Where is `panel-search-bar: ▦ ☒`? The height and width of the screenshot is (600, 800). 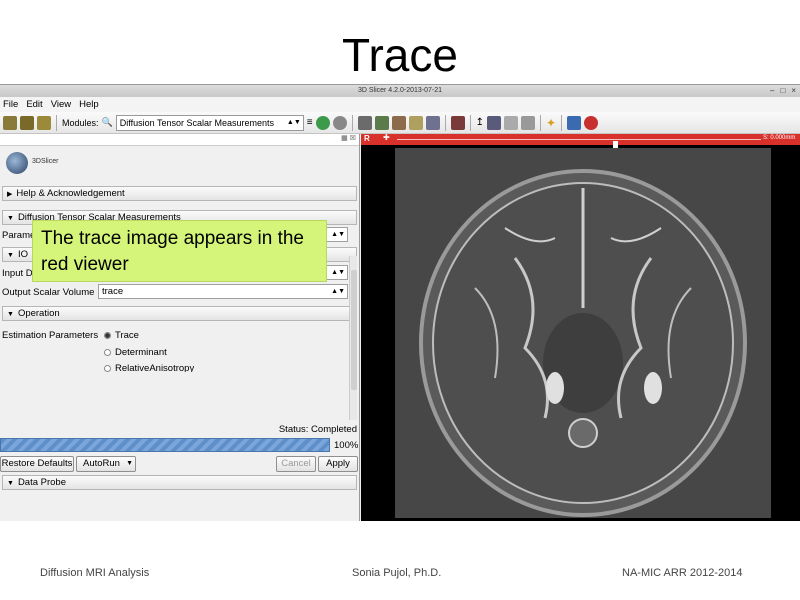 panel-search-bar: ▦ ☒ is located at coordinates (179, 140).